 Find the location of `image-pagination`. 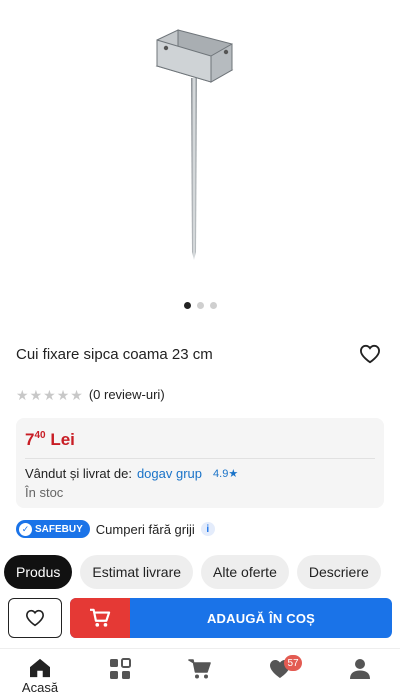

image-pagination is located at coordinates (200, 305).